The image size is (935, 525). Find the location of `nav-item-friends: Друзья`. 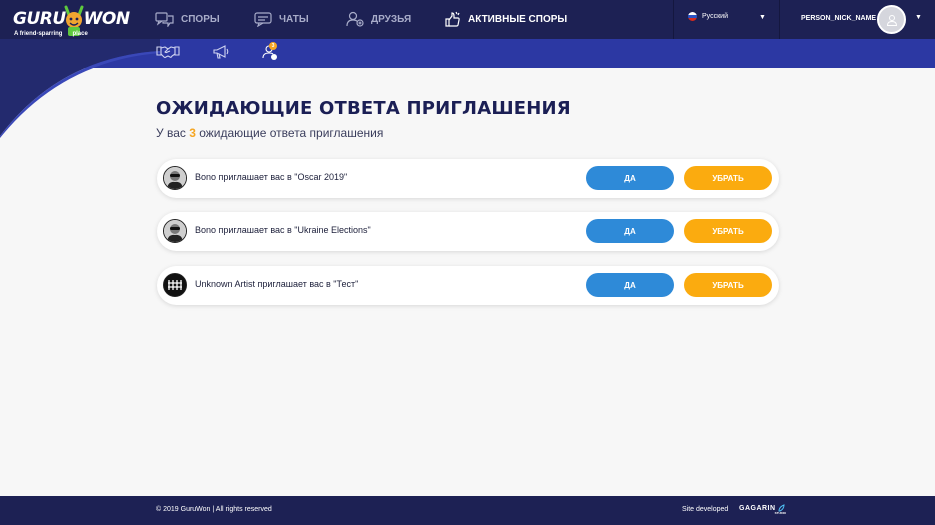

nav-item-friends: Друзья is located at coordinates (378, 19).